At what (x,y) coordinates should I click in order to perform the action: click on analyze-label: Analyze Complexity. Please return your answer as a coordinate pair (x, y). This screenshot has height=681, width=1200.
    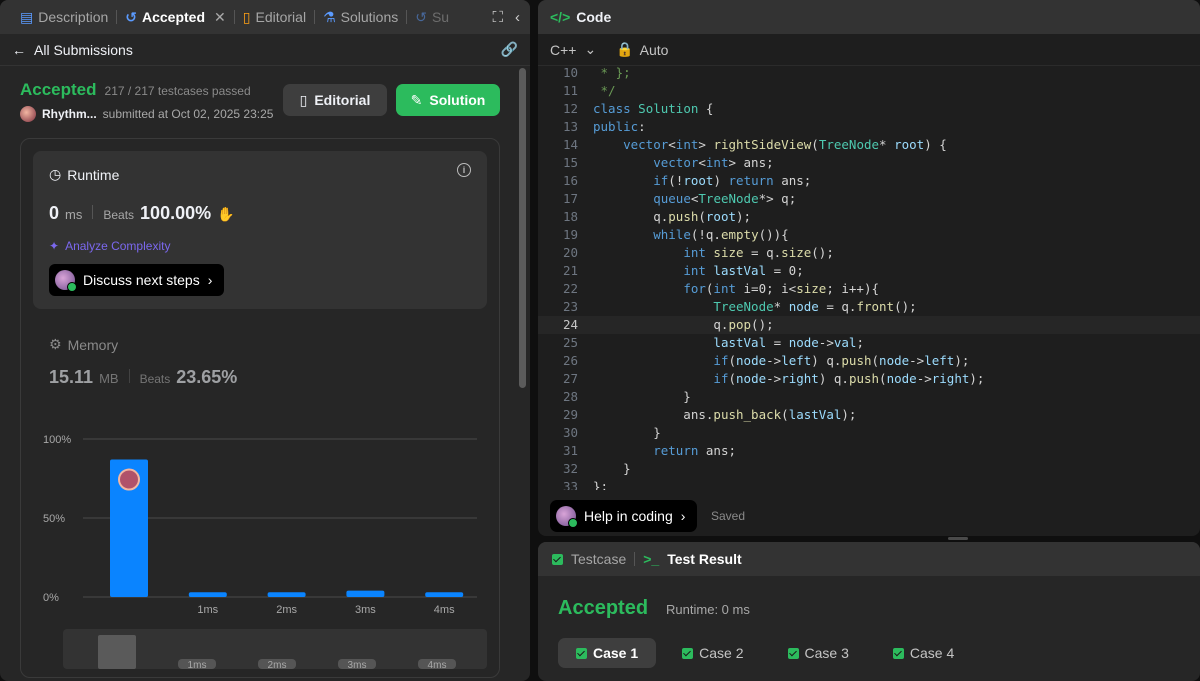
    Looking at the image, I should click on (118, 246).